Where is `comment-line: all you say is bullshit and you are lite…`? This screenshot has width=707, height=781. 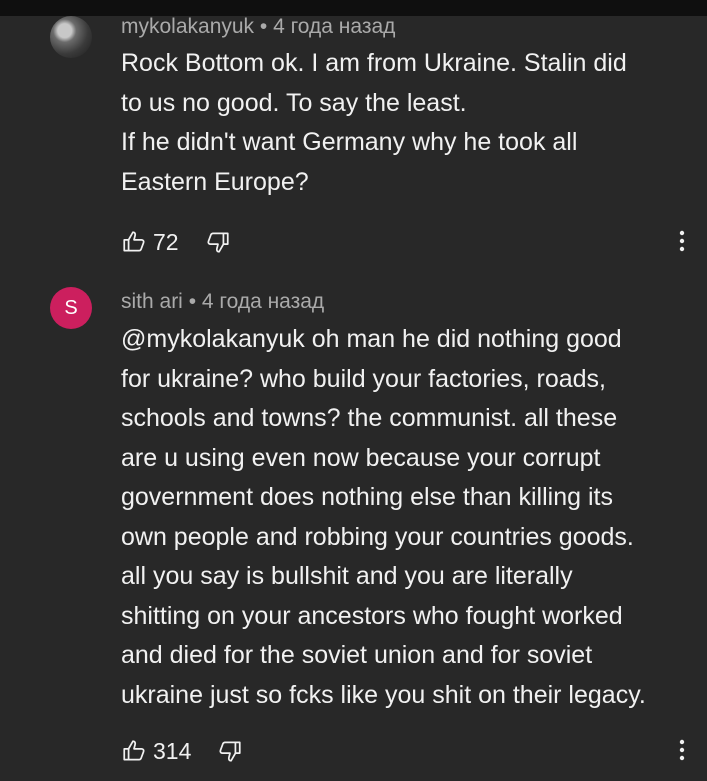 comment-line: all you say is bullshit and you are lite… is located at coordinates (347, 576).